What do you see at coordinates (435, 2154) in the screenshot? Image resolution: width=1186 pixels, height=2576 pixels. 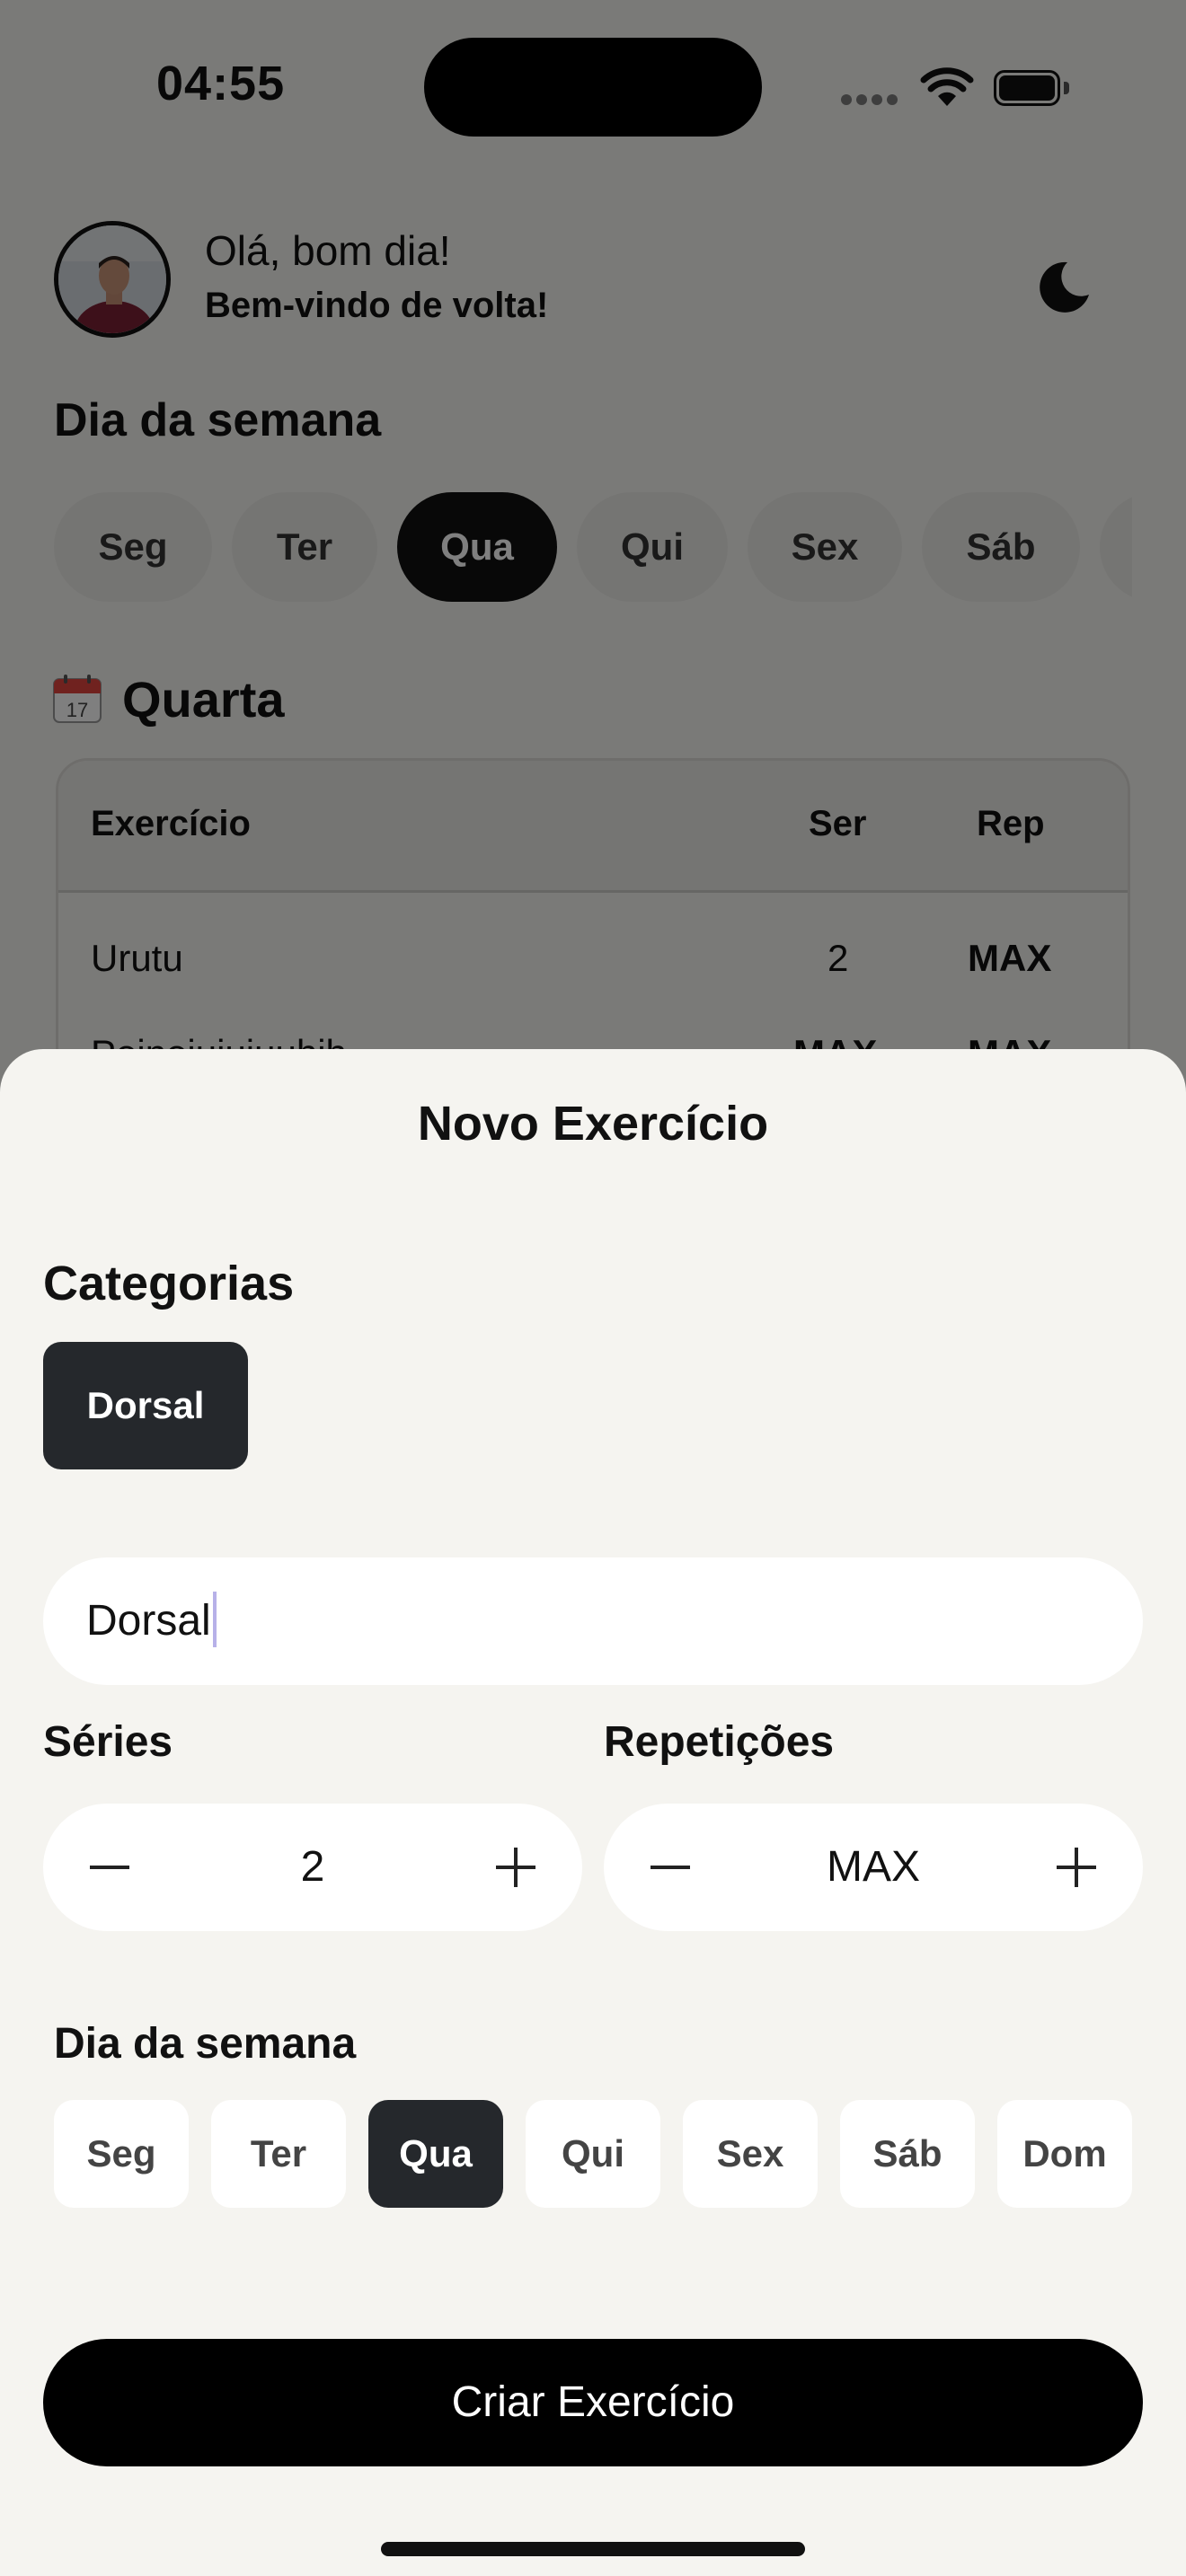 I see `day-button-qua-selected: Qua` at bounding box center [435, 2154].